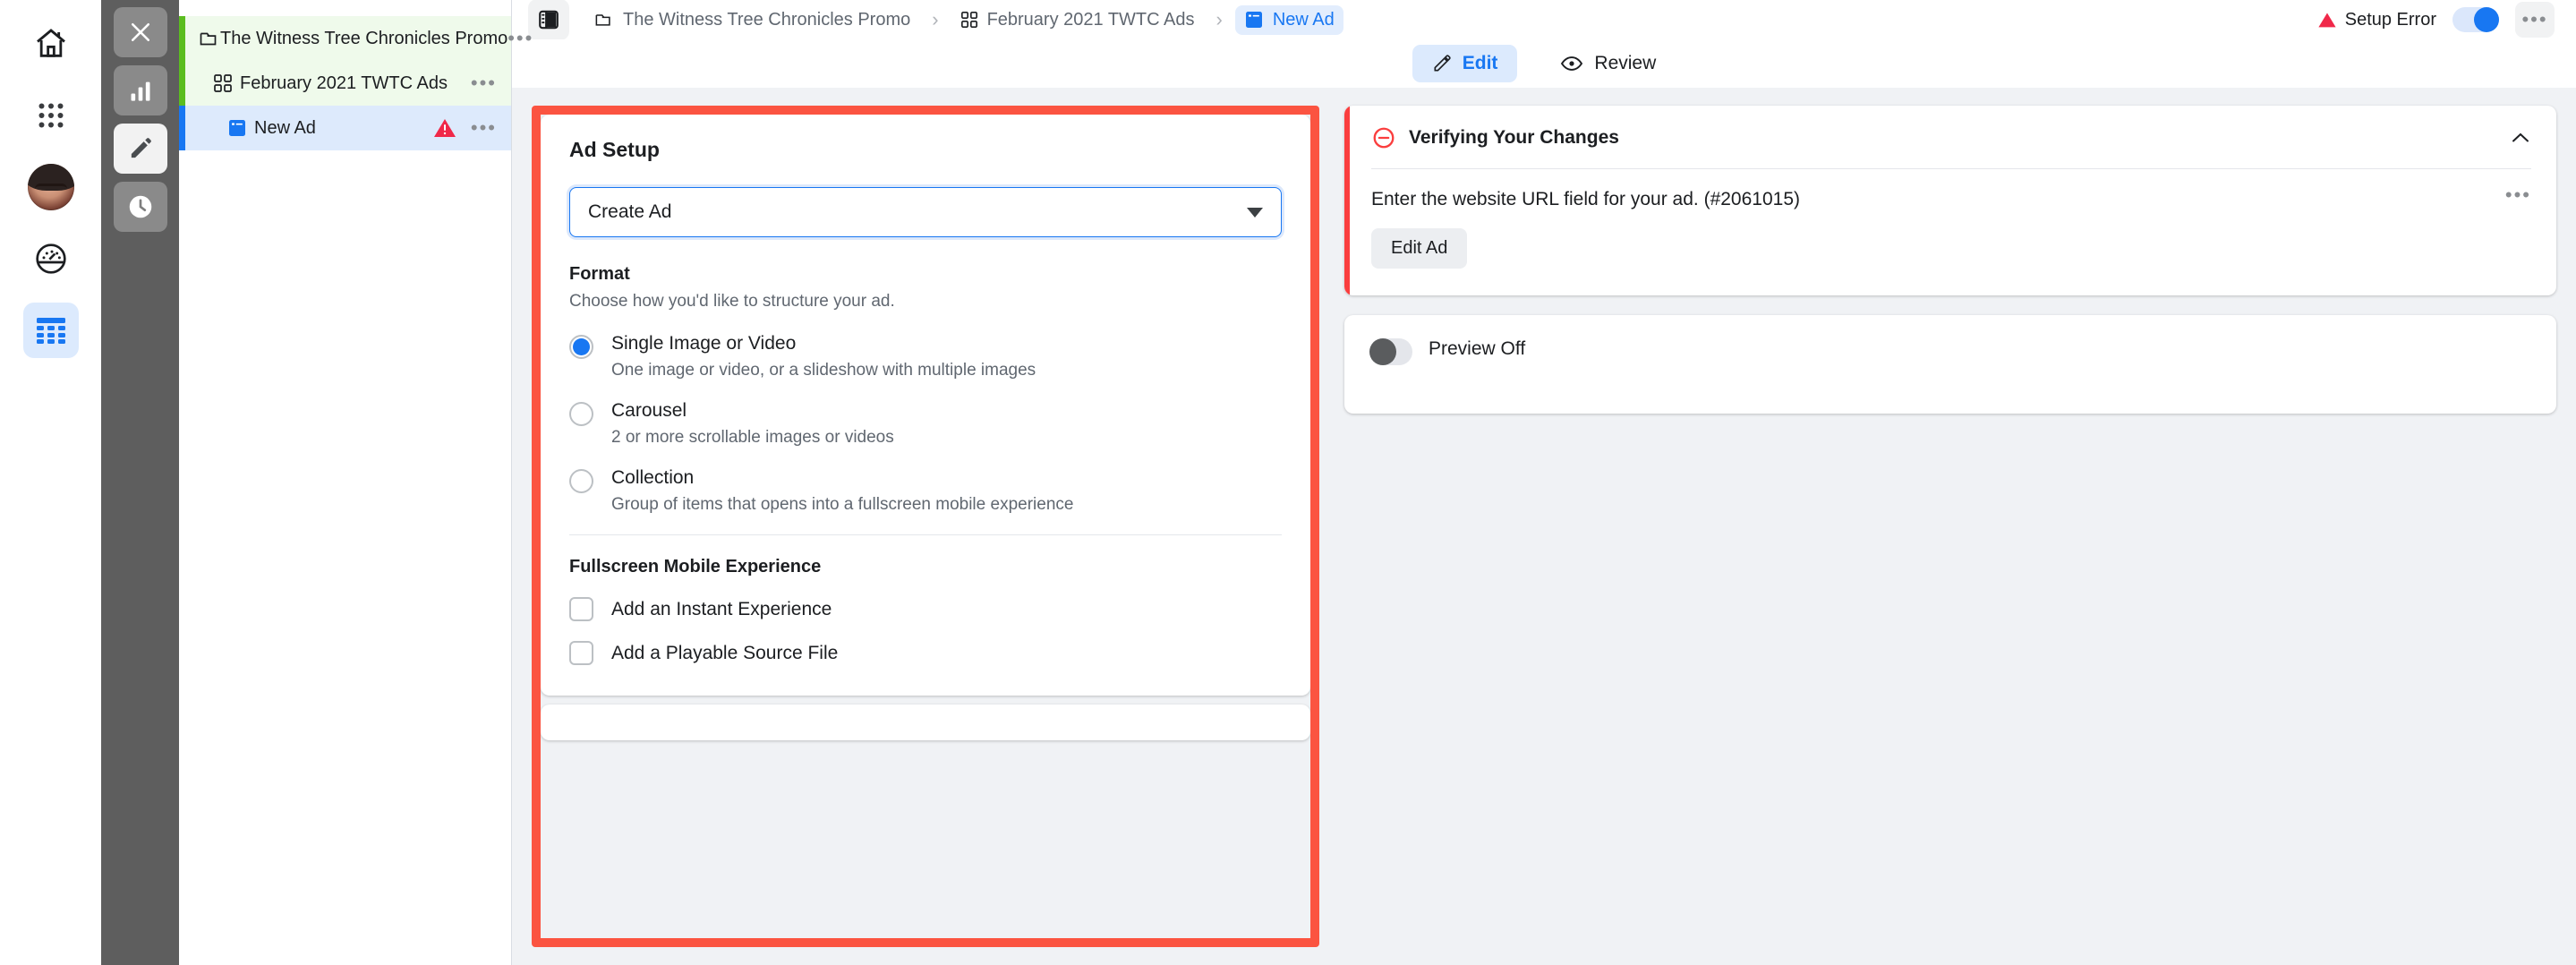  What do you see at coordinates (364, 38) in the screenshot?
I see `tree-row-label: The Witness Tree Chronicles Promo` at bounding box center [364, 38].